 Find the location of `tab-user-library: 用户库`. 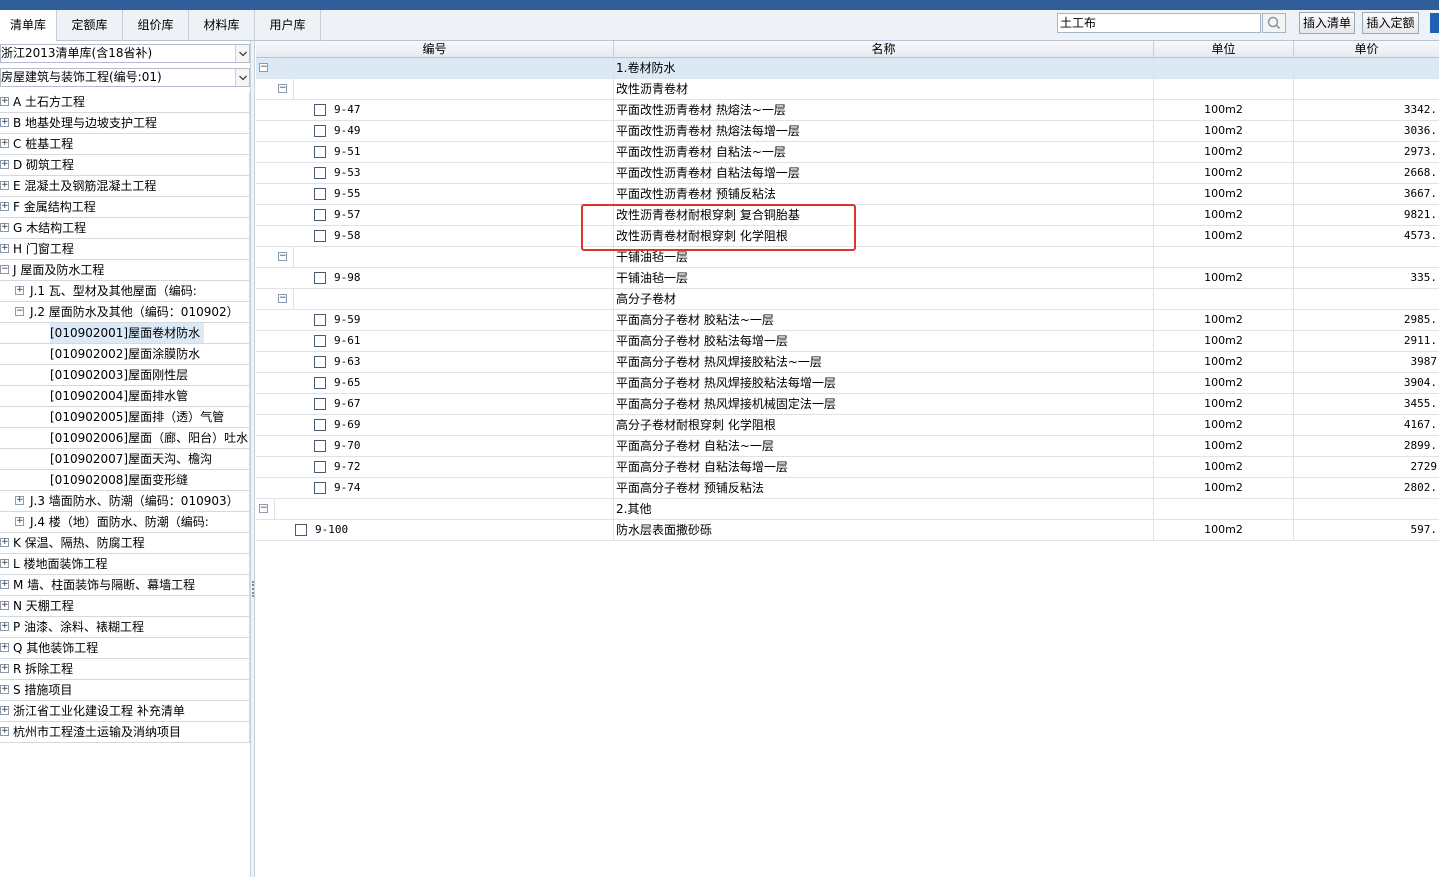

tab-user-library: 用户库 is located at coordinates (288, 25).